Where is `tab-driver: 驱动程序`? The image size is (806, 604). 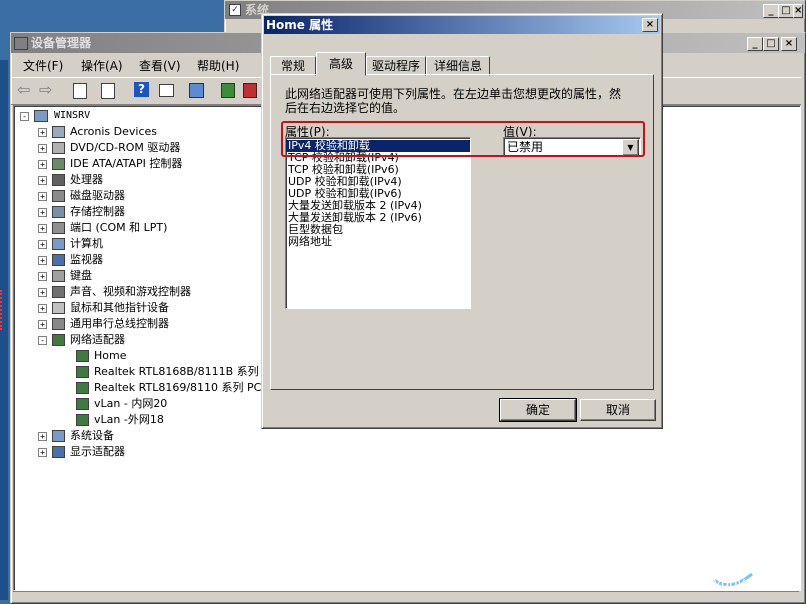 tab-driver: 驱动程序 is located at coordinates (396, 66).